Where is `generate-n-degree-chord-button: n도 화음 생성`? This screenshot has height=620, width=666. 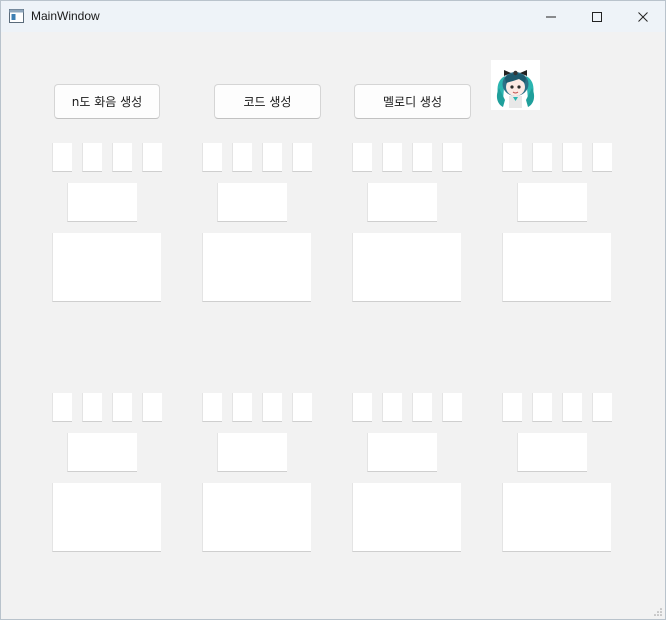
generate-n-degree-chord-button: n도 화음 생성 is located at coordinates (107, 101).